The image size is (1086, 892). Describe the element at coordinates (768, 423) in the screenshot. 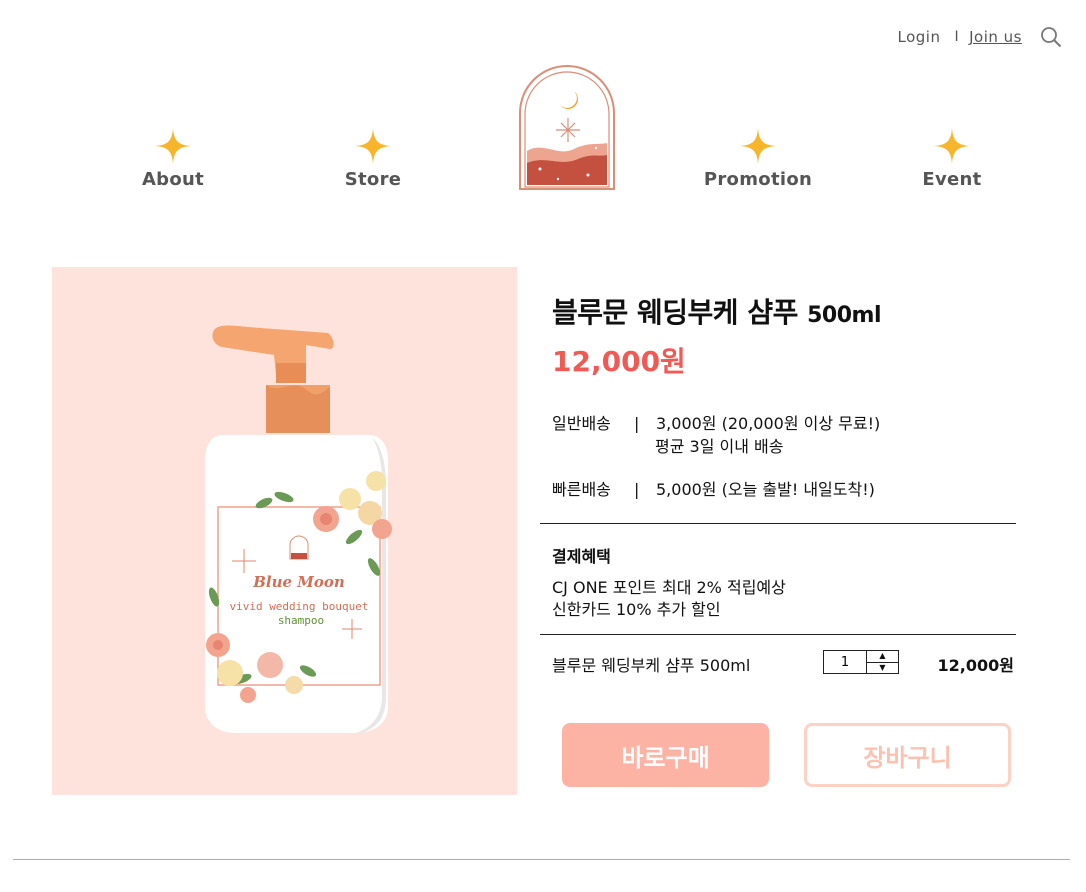

I see `shipping-normal-detail: 3,000원 (20,000원 이상 무료!)` at that location.